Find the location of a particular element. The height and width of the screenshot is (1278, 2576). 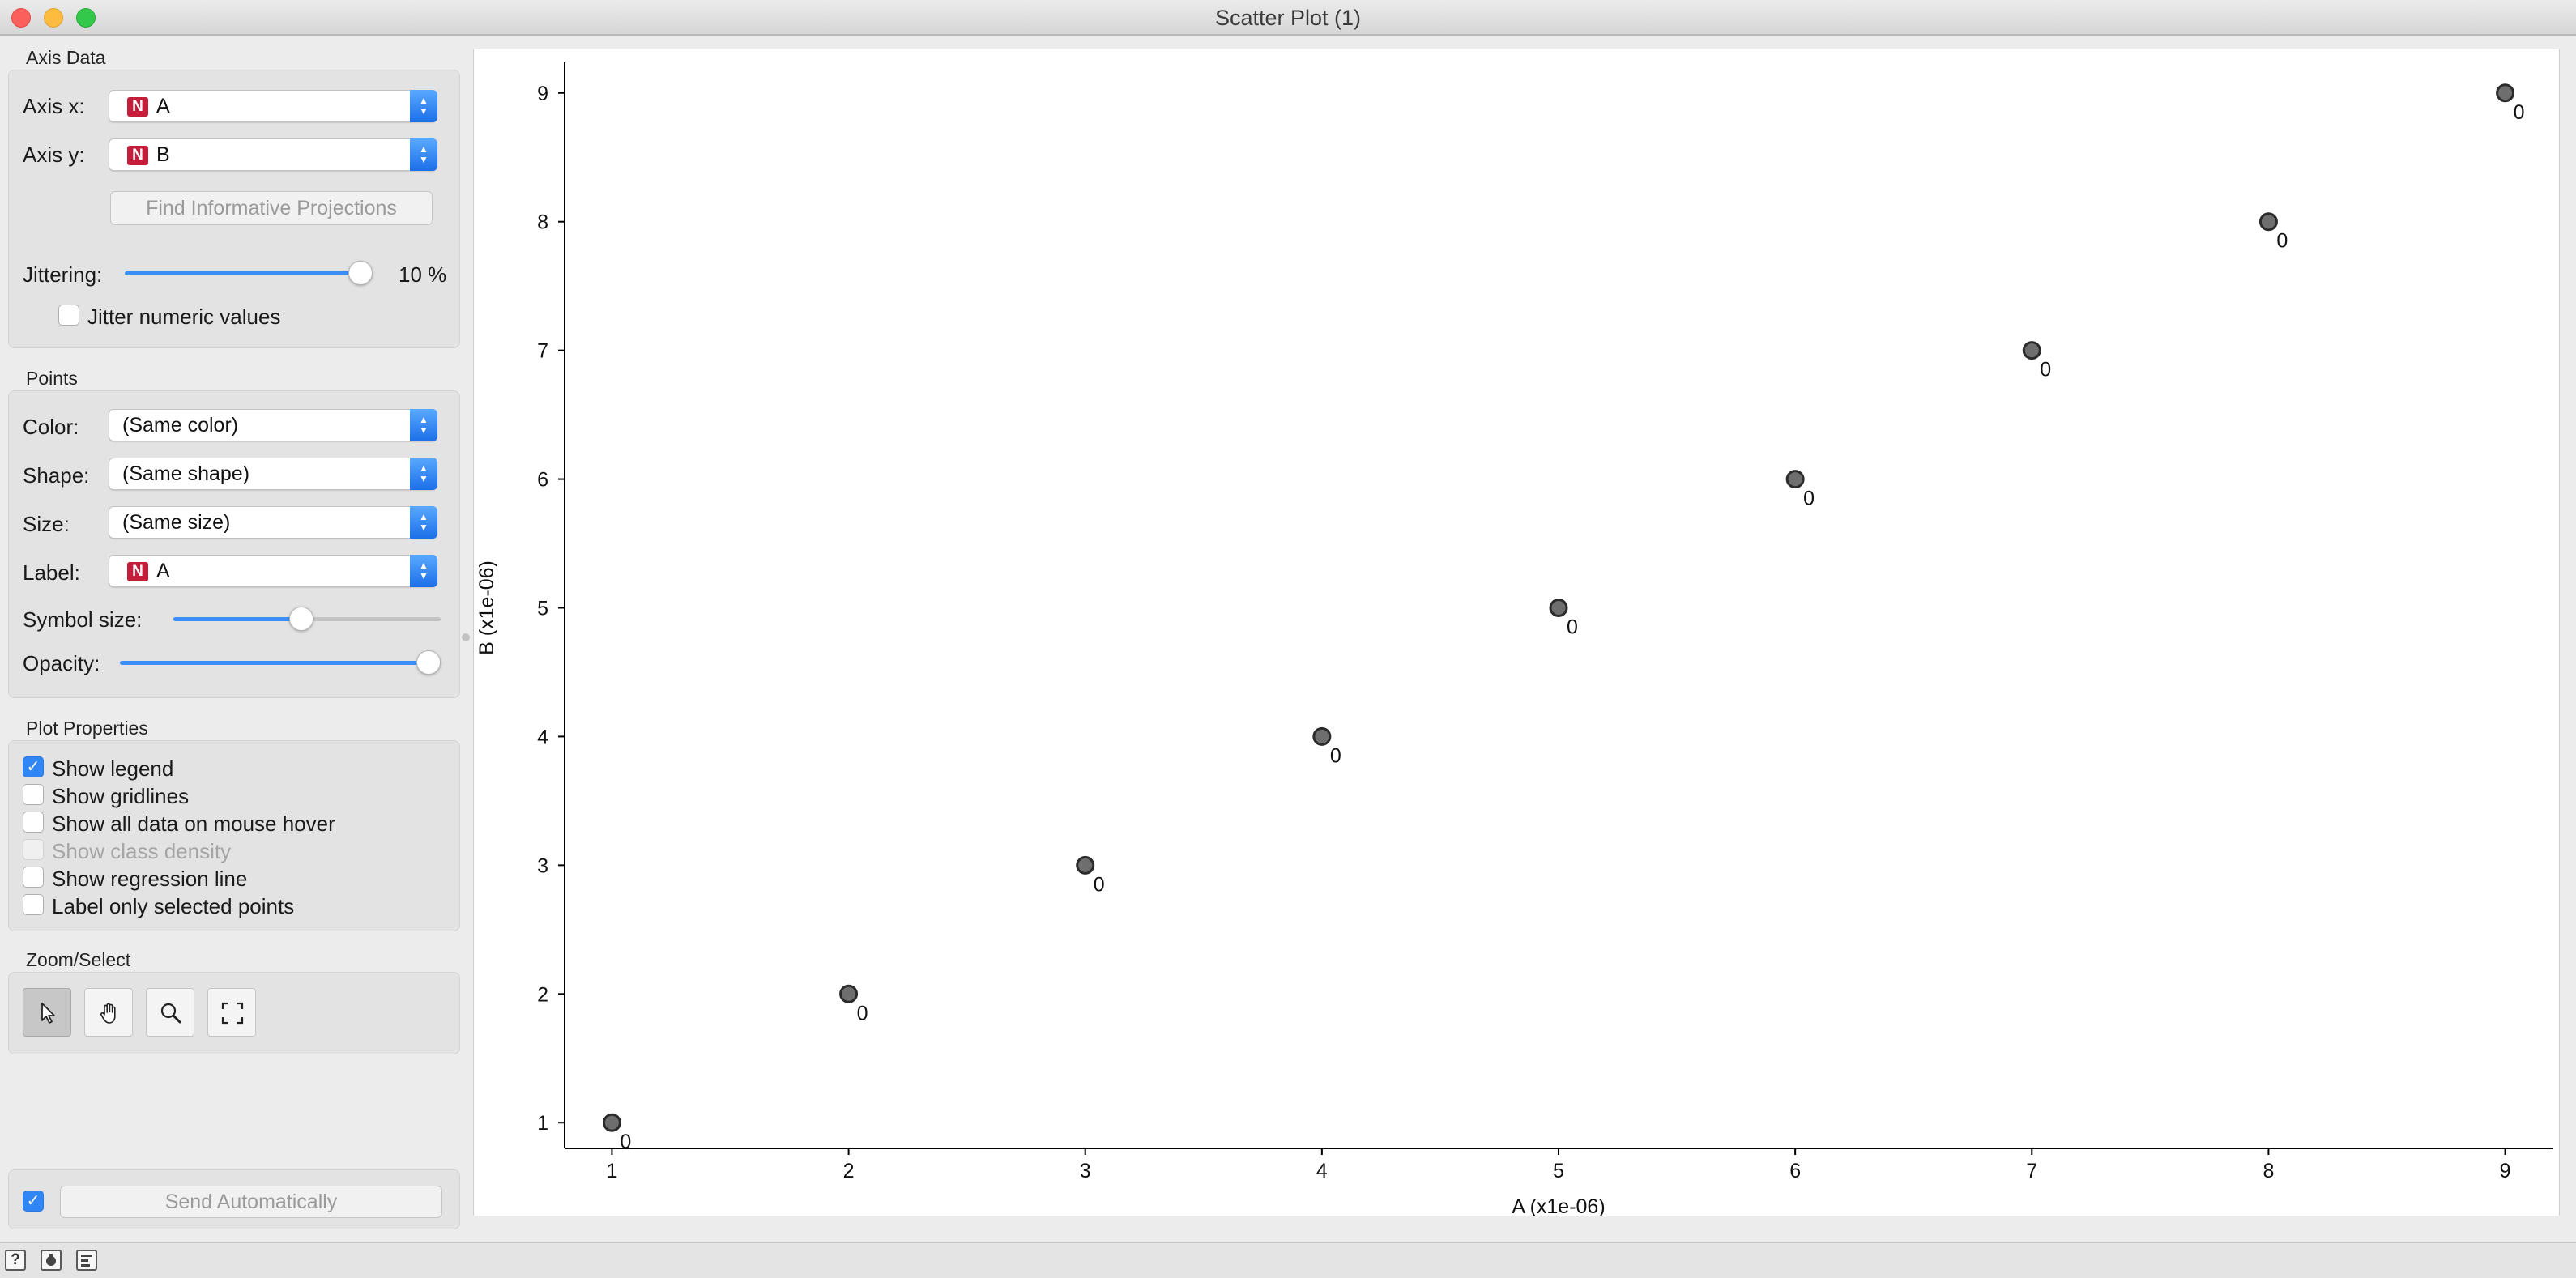

axis-x-combo: N A ▲ ▼ is located at coordinates (273, 106).